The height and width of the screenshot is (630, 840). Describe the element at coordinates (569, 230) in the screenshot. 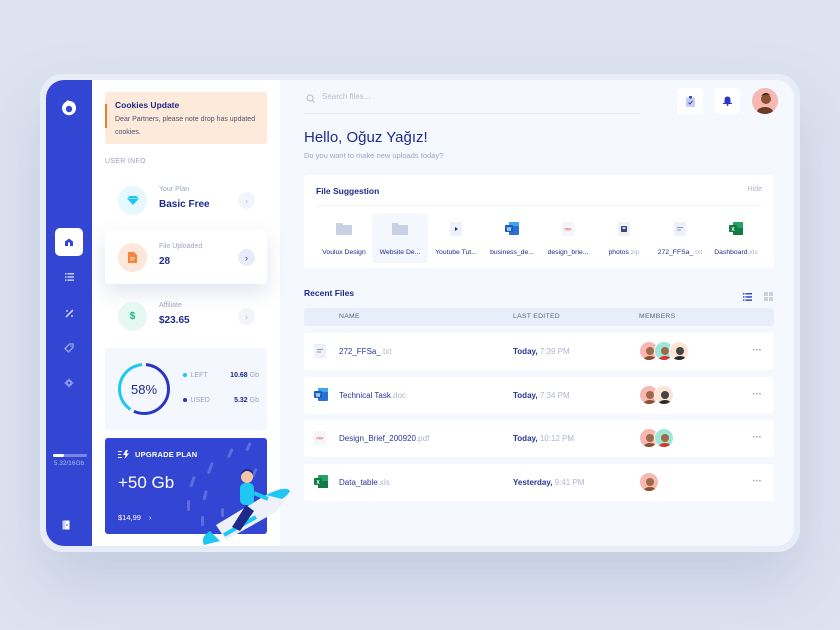

I see `svg-text: PDF` at that location.